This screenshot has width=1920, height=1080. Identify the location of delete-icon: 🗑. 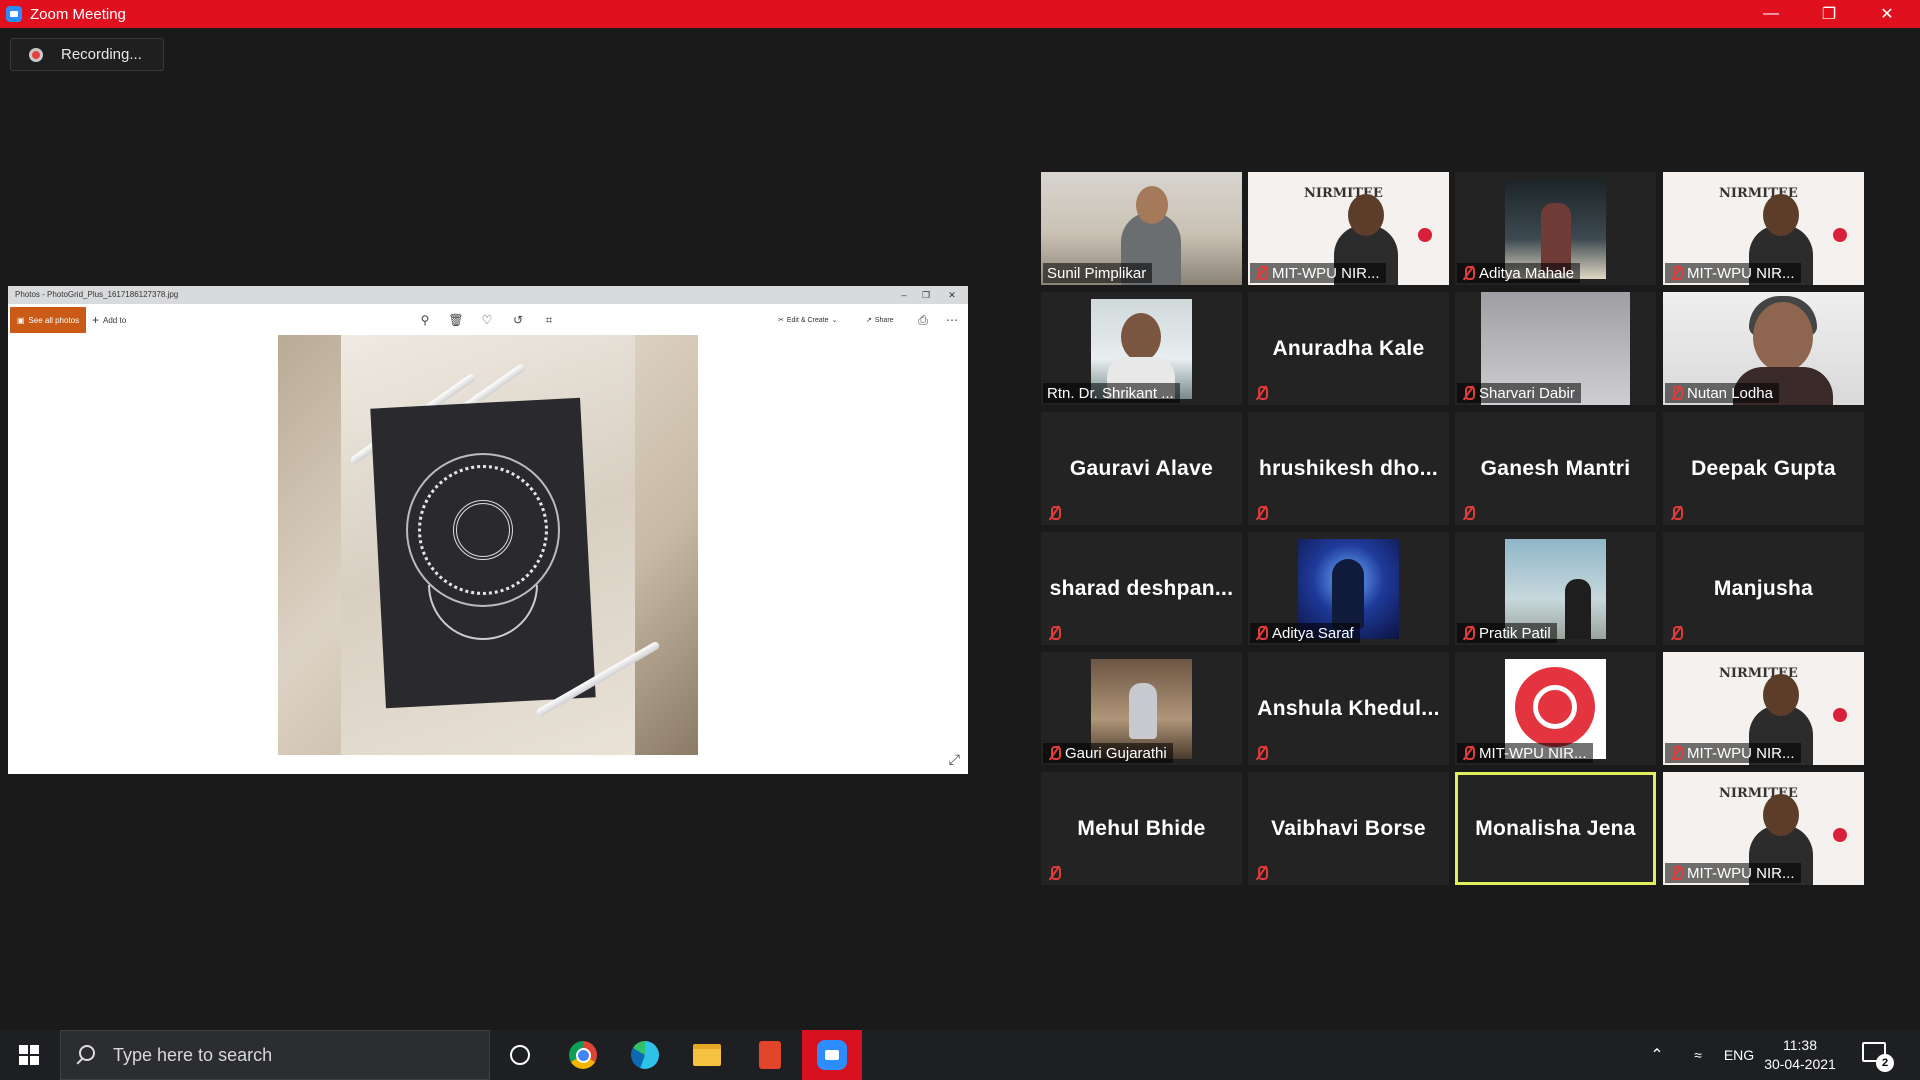
(456, 320).